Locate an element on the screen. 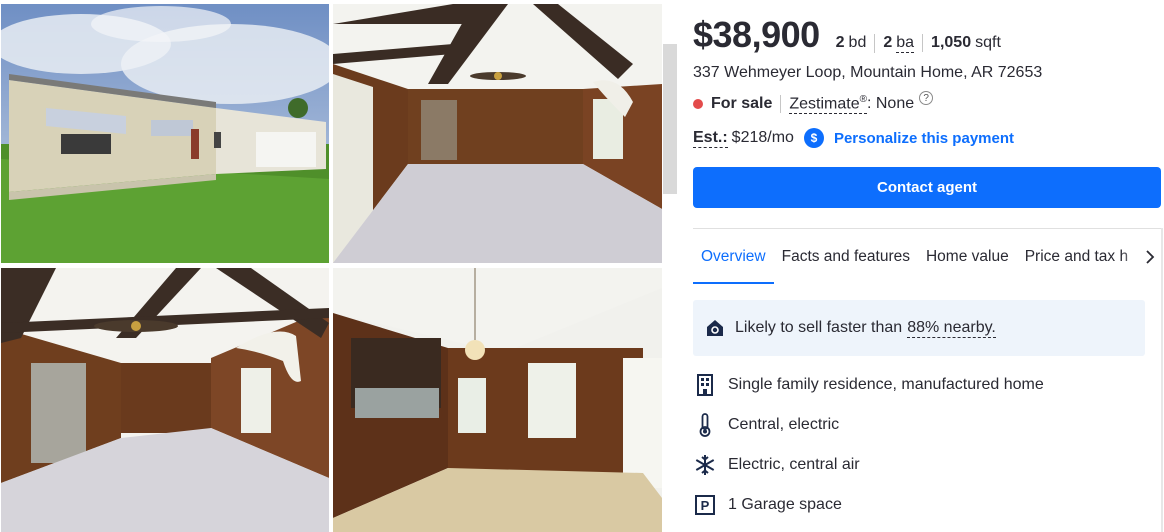 The height and width of the screenshot is (532, 1164). contact-agent-button: Contact agent is located at coordinates (927, 187).